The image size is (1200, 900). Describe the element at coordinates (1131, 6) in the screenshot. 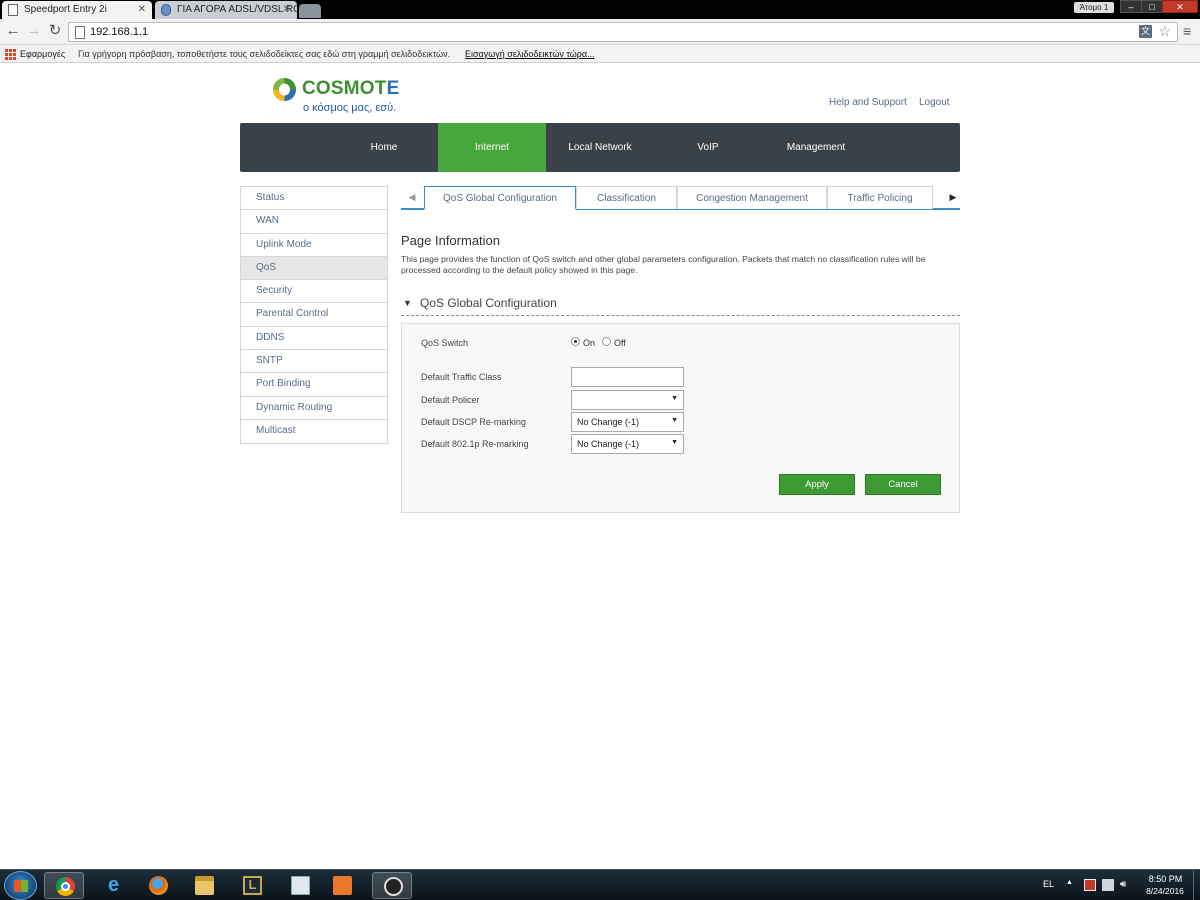

I see `minimize-button: –` at that location.